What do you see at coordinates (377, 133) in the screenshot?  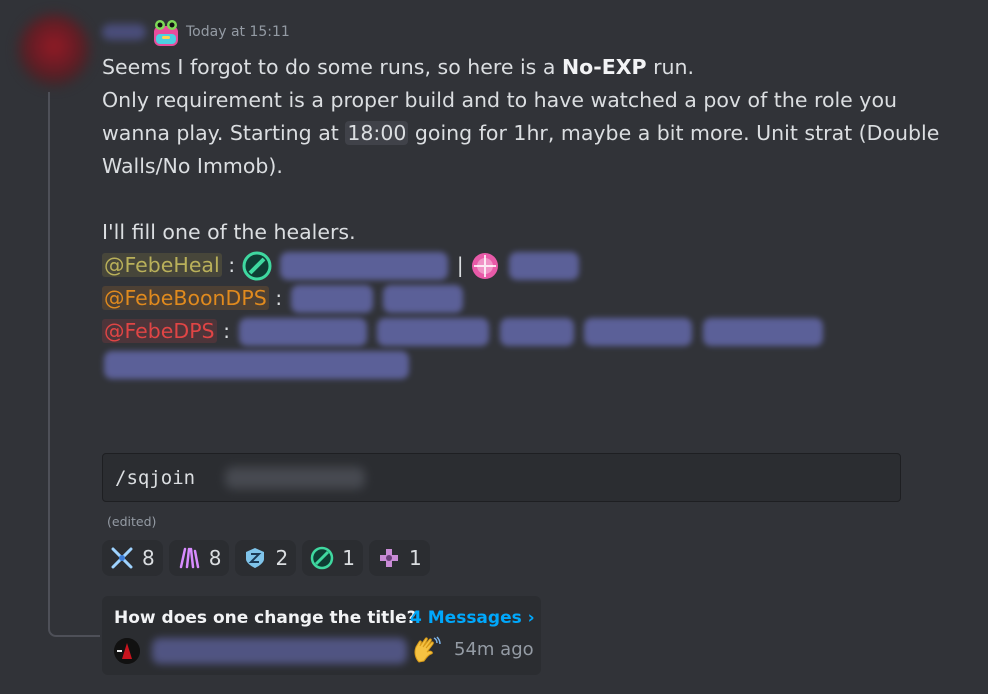 I see `time-chip: 18:00` at bounding box center [377, 133].